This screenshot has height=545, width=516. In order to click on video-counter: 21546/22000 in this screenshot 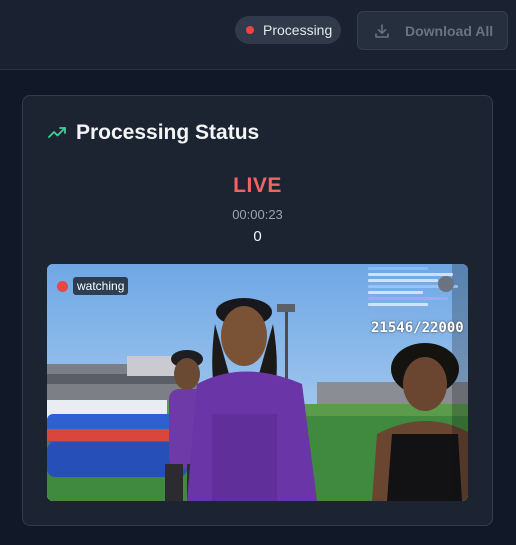, I will do `click(417, 328)`.